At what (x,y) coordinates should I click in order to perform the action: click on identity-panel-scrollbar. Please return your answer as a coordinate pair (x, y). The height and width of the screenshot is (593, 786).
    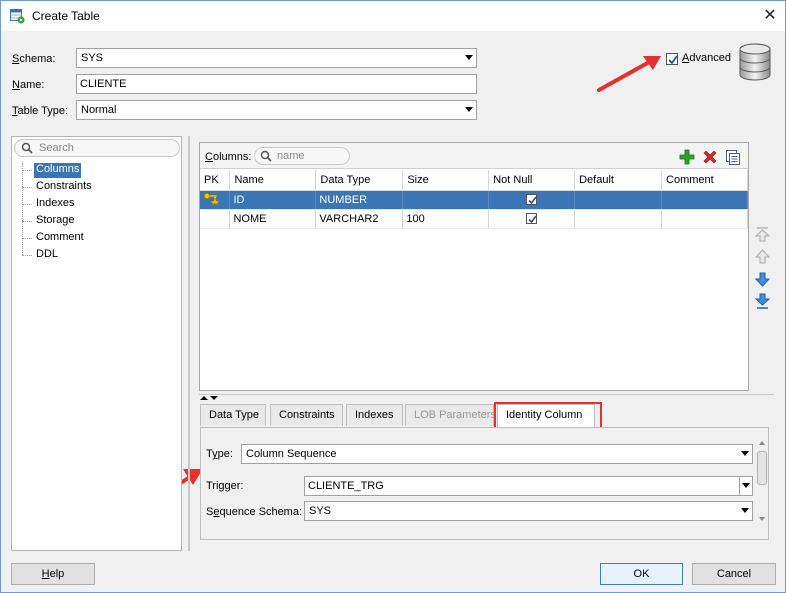
    Looking at the image, I should click on (762, 482).